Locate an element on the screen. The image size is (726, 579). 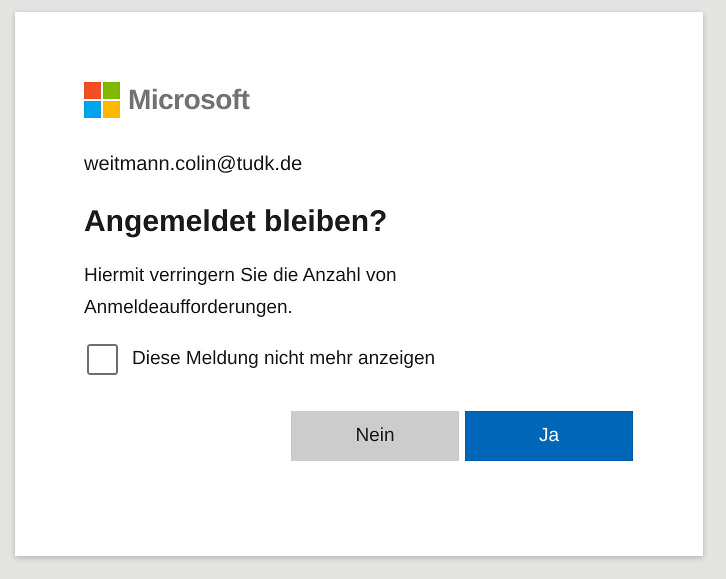
dialog-title: Angemeldet bleiben? is located at coordinates (236, 222).